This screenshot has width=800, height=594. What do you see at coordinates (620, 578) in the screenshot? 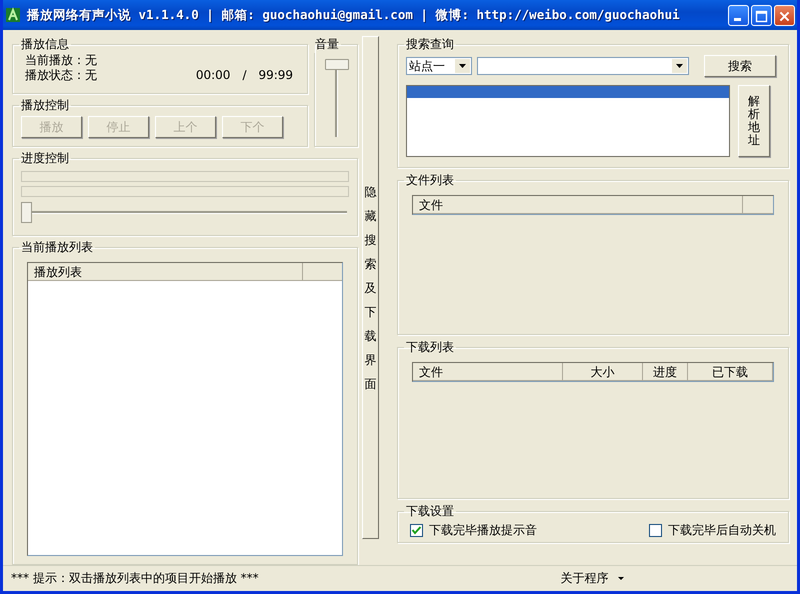
I see `caret-icon` at bounding box center [620, 578].